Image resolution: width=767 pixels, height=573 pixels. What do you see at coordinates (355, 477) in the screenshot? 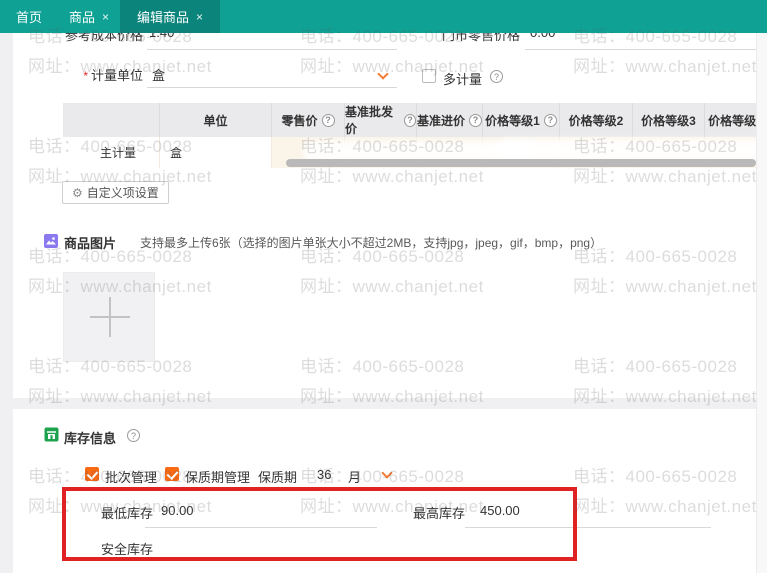
I see `shelf-life-unit: 月` at bounding box center [355, 477].